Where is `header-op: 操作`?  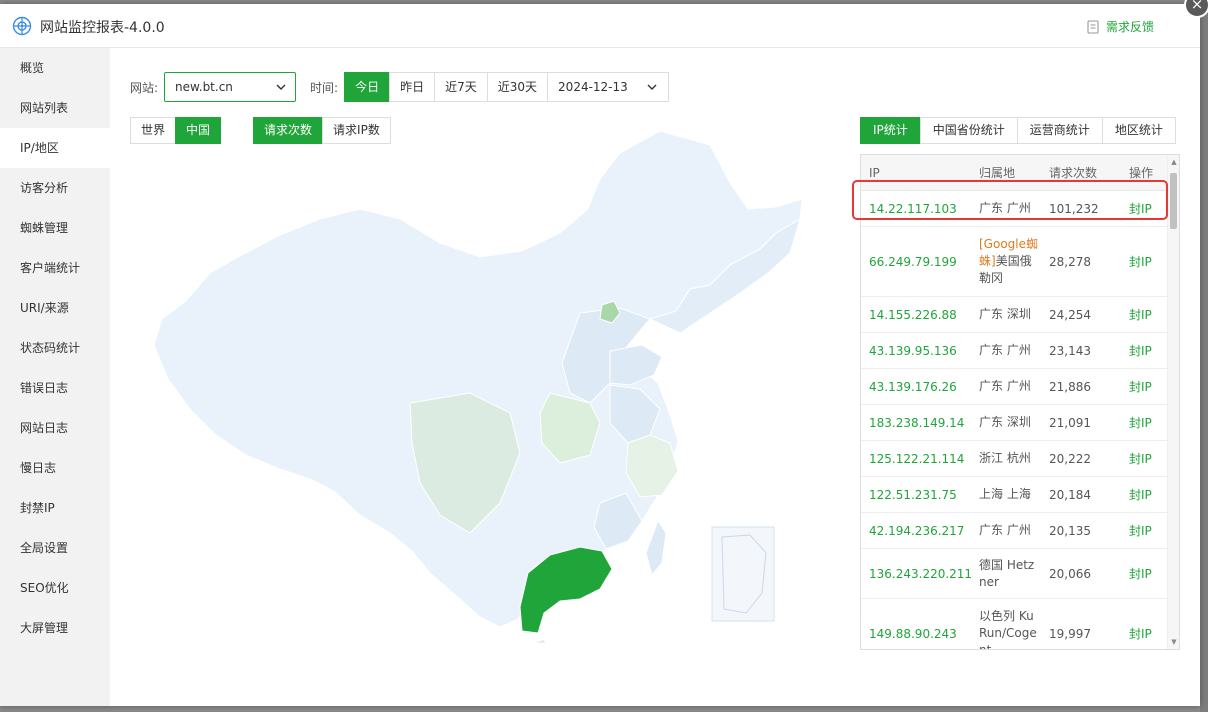
header-op: 操作 is located at coordinates (1141, 173).